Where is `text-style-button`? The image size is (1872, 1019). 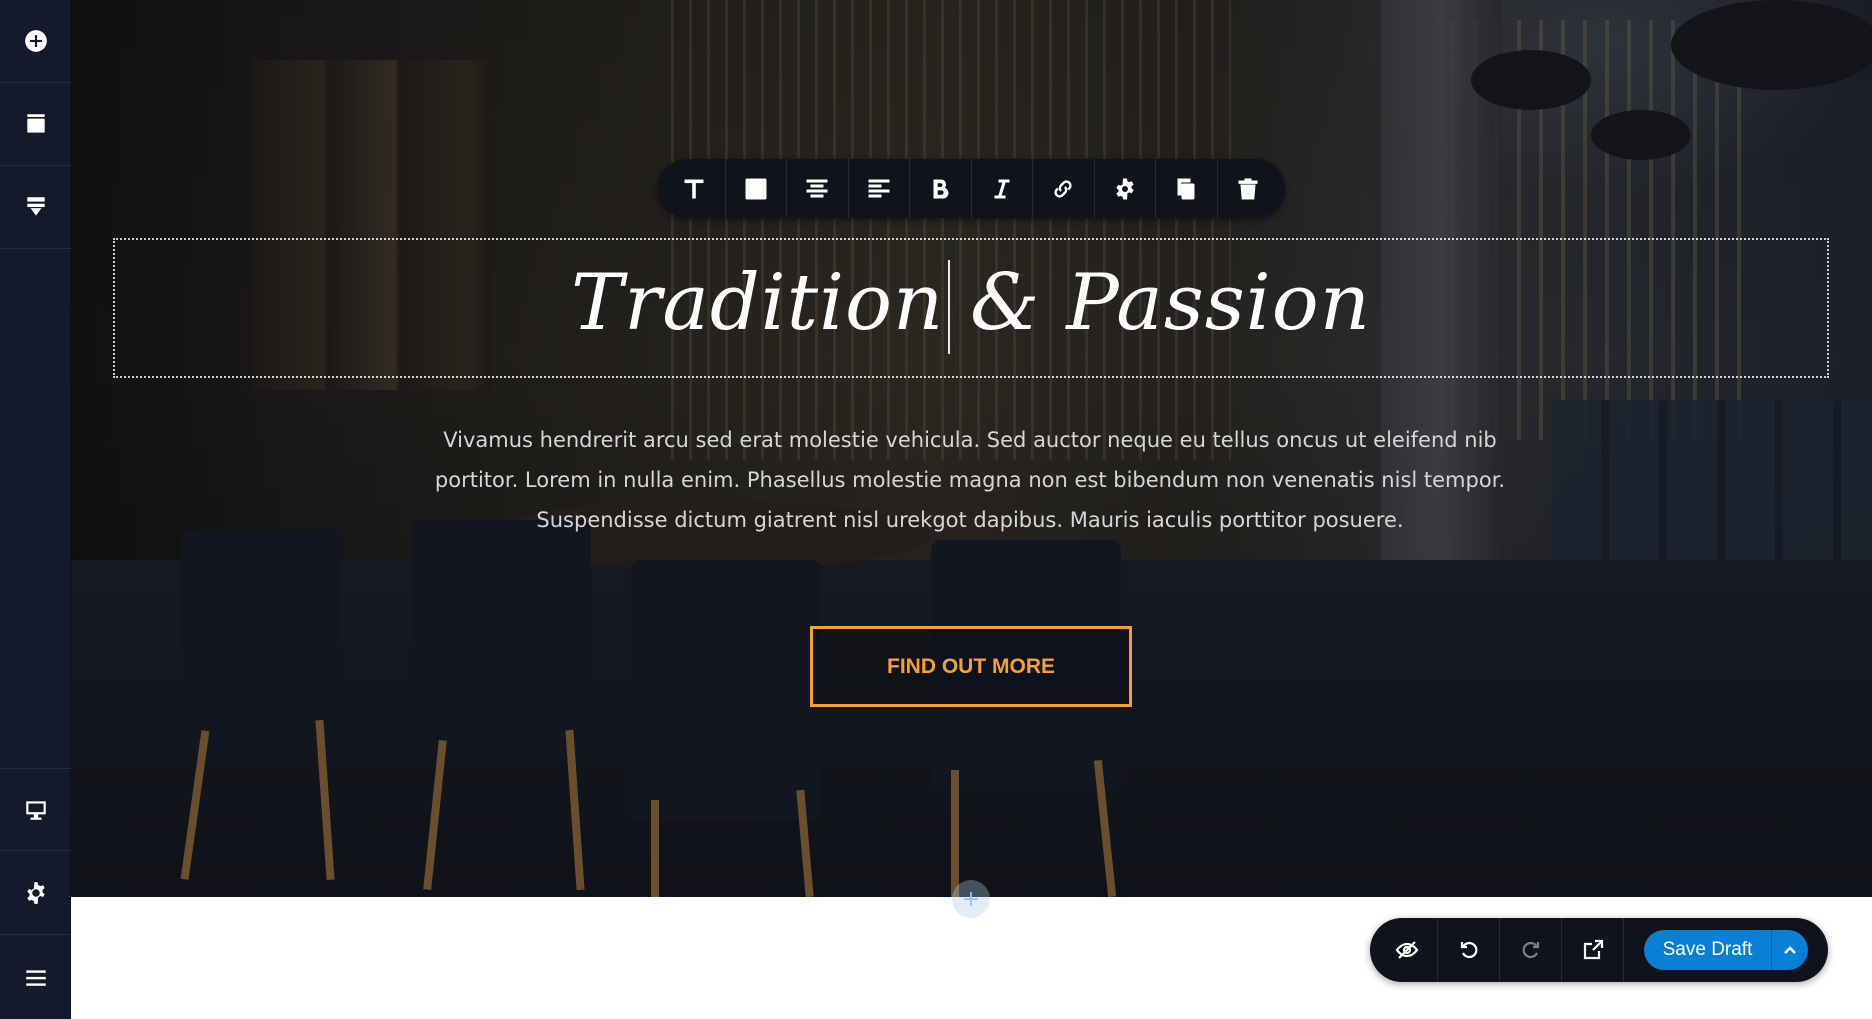
text-style-button is located at coordinates (695, 188).